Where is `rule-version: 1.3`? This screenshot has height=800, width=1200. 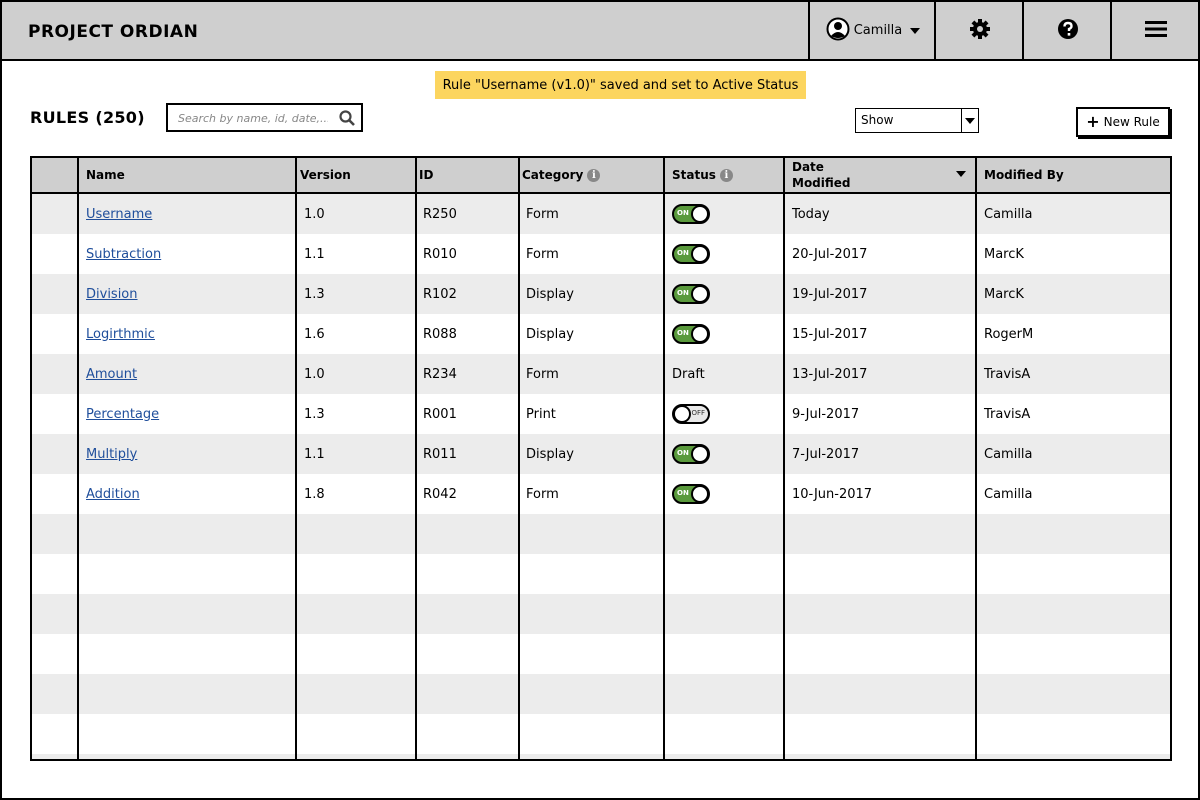
rule-version: 1.3 is located at coordinates (314, 294).